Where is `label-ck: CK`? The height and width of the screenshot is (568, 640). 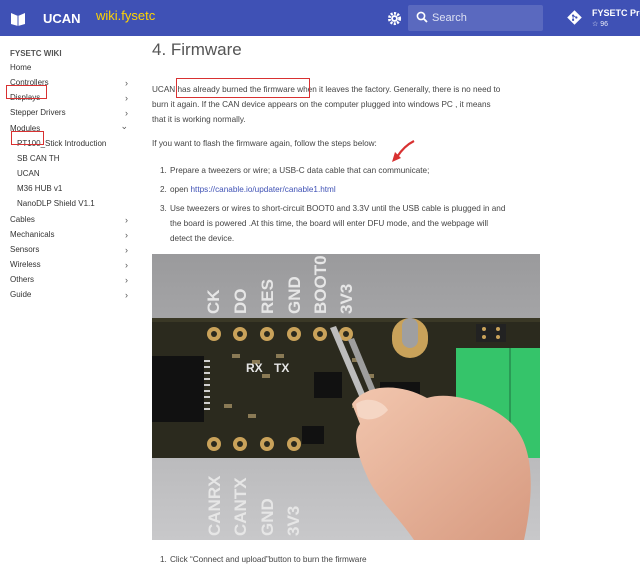
label-ck: CK is located at coordinates (213, 301).